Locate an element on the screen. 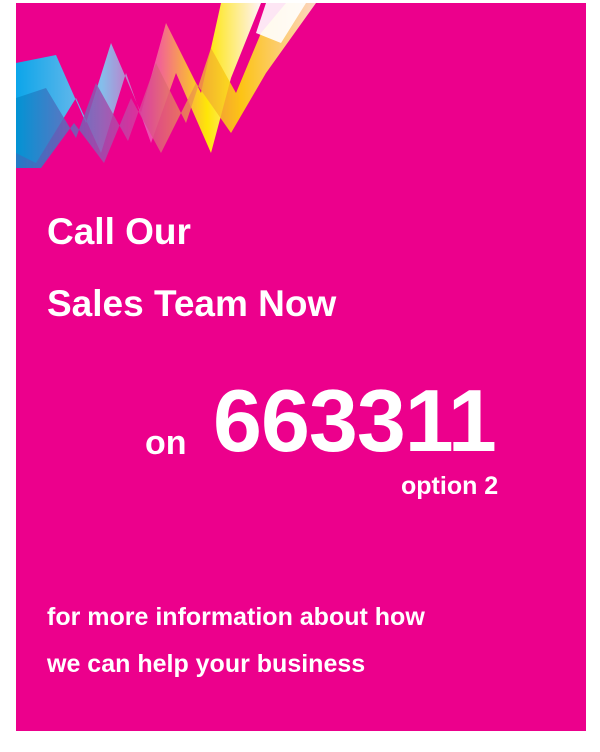 The width and height of the screenshot is (600, 752). info-line-2: we can help your business is located at coordinates (206, 664).